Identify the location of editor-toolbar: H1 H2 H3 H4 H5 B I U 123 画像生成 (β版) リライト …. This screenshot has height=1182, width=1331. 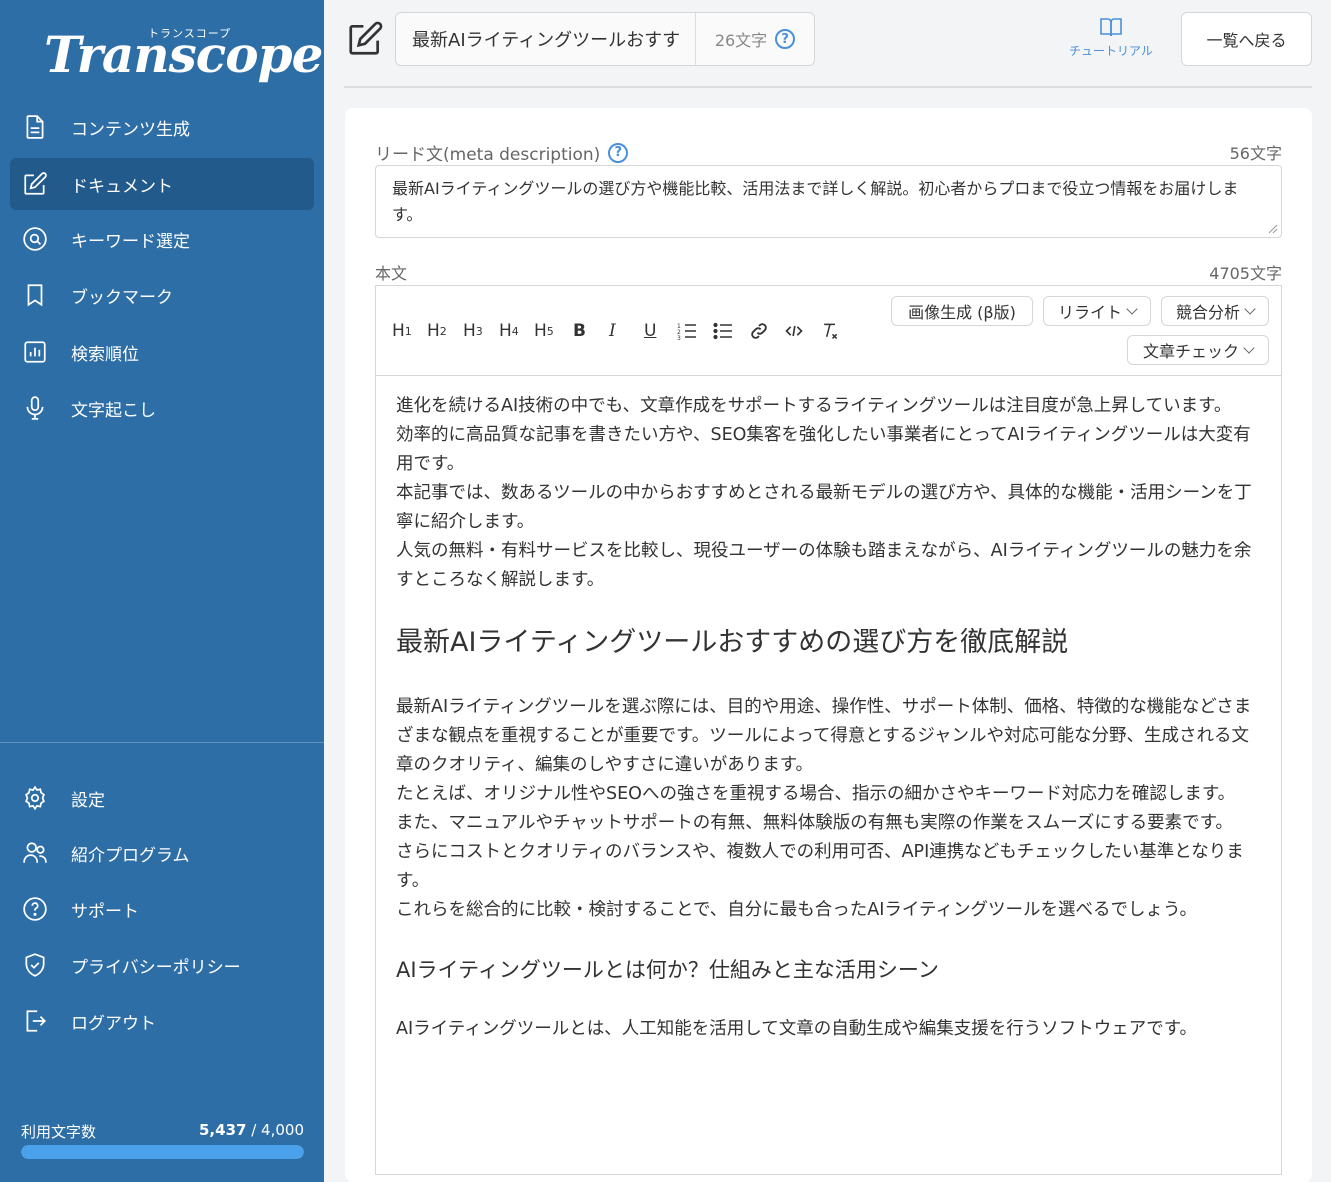
(828, 331).